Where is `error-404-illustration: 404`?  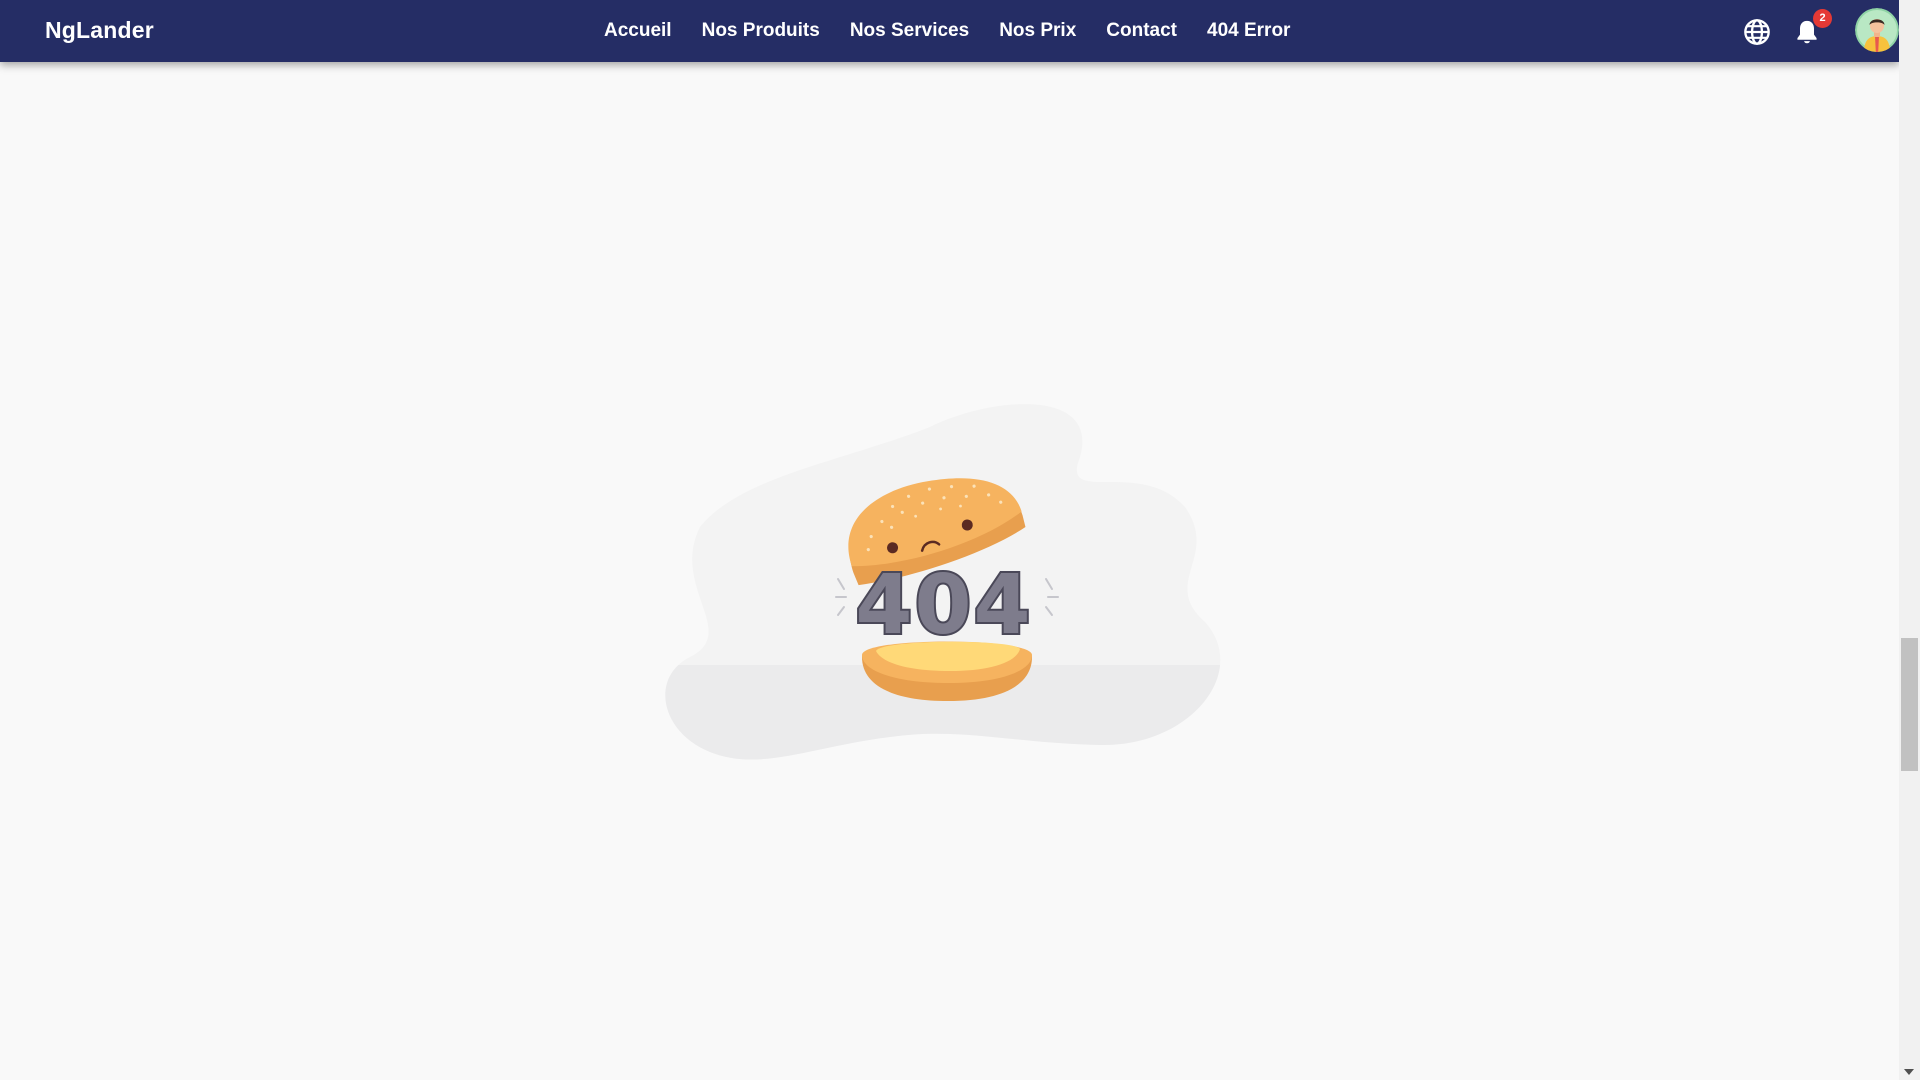 error-404-illustration: 404 is located at coordinates (943, 582).